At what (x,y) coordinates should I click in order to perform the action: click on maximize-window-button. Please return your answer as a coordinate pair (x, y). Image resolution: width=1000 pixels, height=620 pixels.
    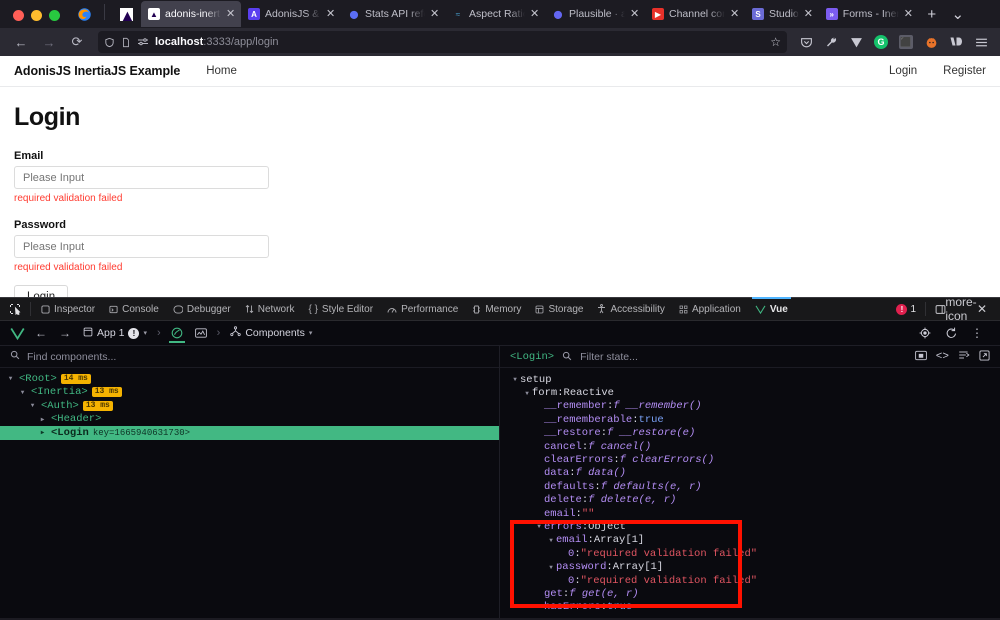
    Looking at the image, I should click on (54, 15).